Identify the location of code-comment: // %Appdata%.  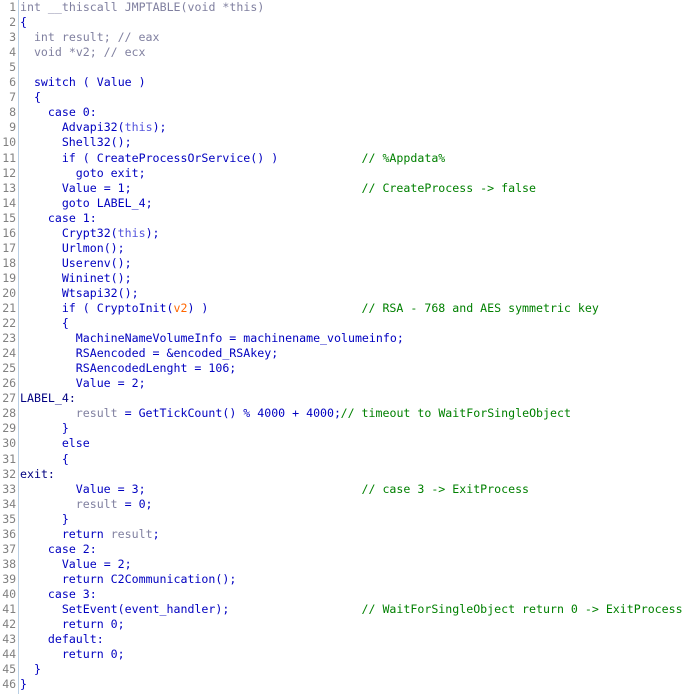
(403, 157).